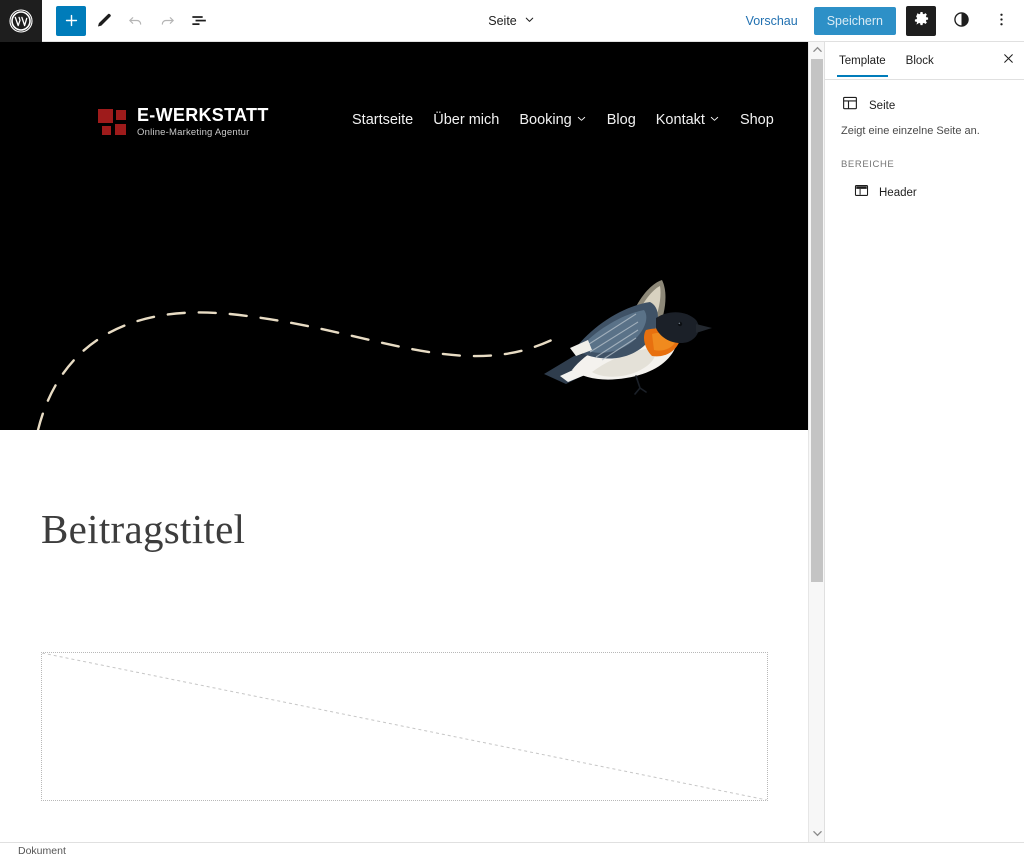 This screenshot has width=1024, height=858. Describe the element at coordinates (502, 21) in the screenshot. I see `document-switcher-label: Seite` at that location.